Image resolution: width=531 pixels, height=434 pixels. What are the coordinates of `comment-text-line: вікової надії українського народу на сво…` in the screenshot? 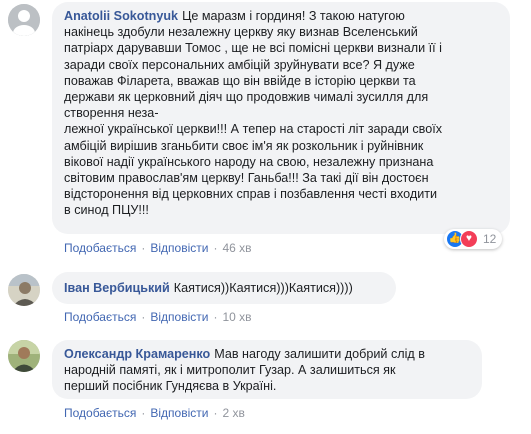 It's located at (249, 161).